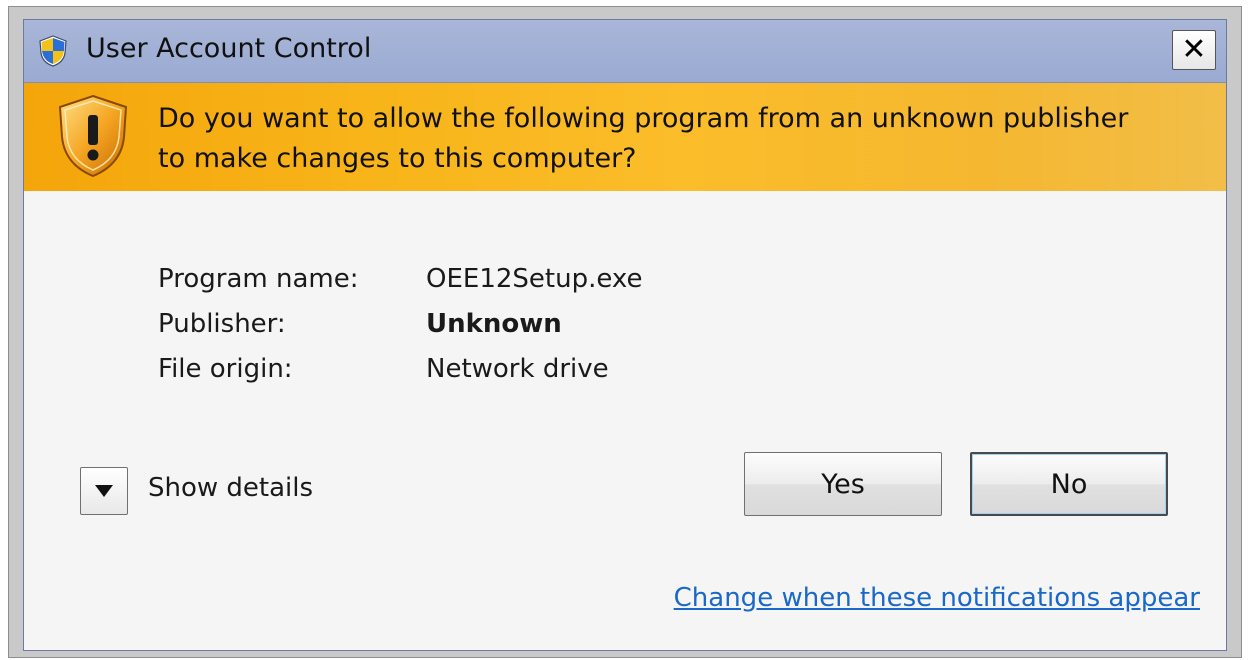 This screenshot has width=1250, height=660. What do you see at coordinates (494, 323) in the screenshot?
I see `publisher-value: Unknown` at bounding box center [494, 323].